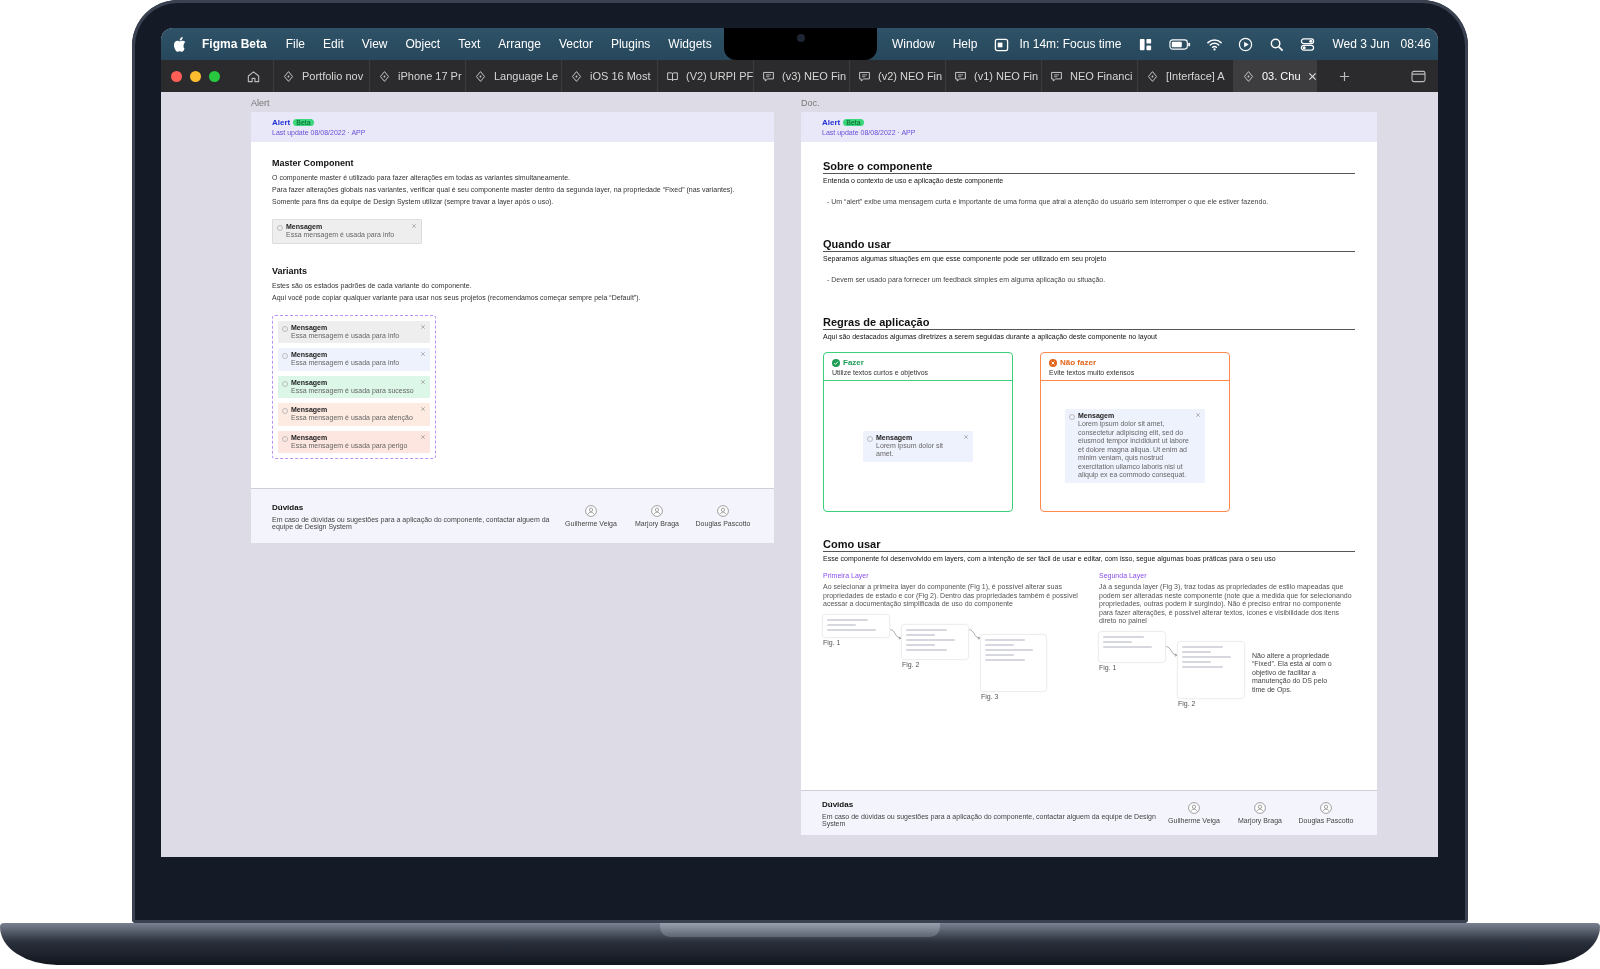 The width and height of the screenshot is (1600, 969). Describe the element at coordinates (313, 163) in the screenshot. I see `section-title: Master Component` at that location.